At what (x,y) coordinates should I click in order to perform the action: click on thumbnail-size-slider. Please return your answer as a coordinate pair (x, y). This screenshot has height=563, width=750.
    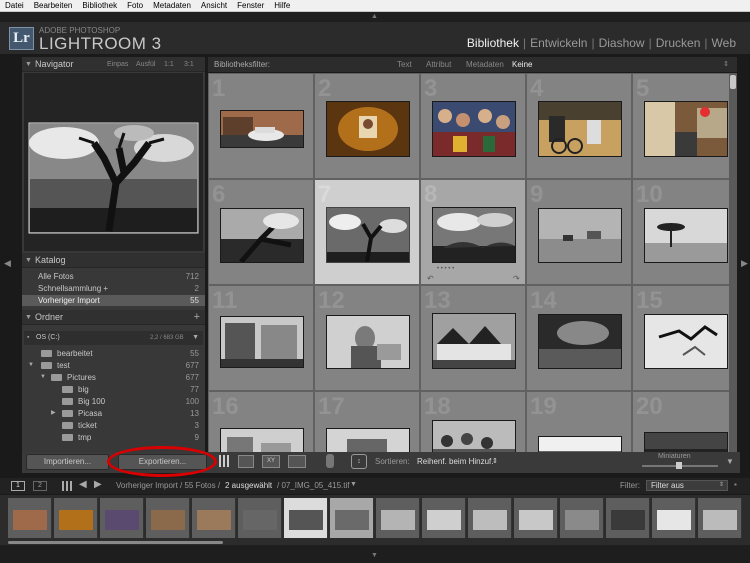
    Looking at the image, I should click on (680, 465).